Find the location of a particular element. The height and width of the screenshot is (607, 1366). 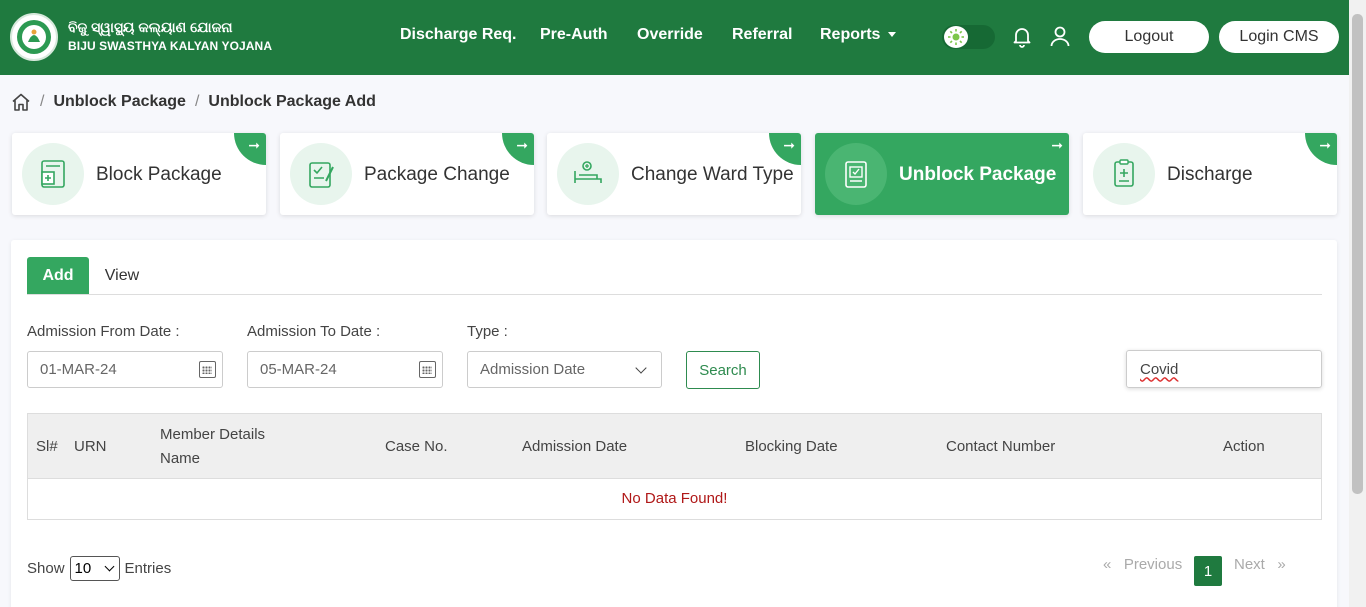

tab-view: View is located at coordinates (122, 275).